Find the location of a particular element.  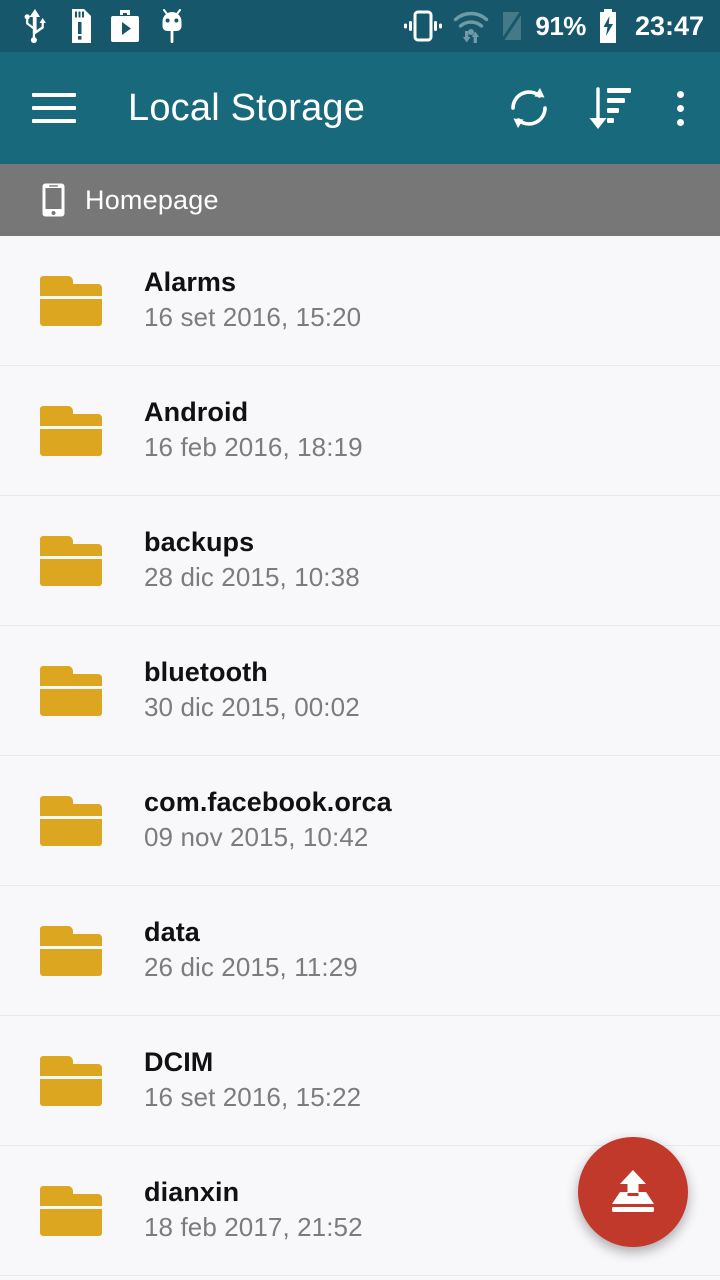

file-list-item: DCIM 16 set 2016, 15:22 is located at coordinates (360, 1081).